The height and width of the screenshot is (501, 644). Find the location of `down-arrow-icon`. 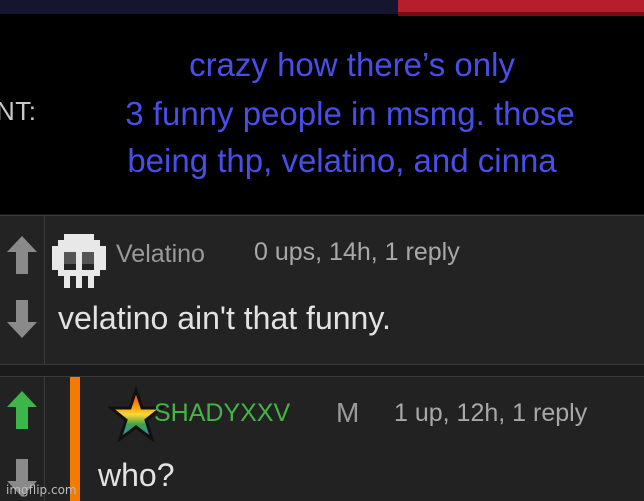

down-arrow-icon is located at coordinates (22, 319).